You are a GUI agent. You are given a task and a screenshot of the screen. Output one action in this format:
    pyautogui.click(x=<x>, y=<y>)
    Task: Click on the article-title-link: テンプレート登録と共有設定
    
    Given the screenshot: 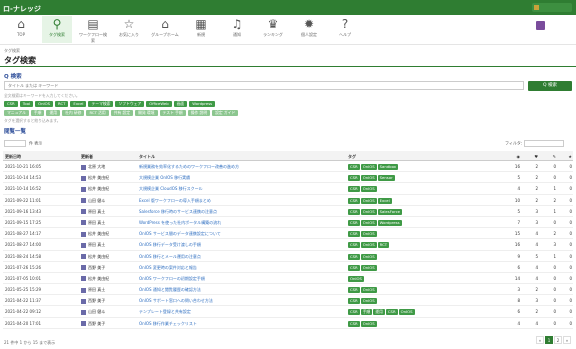 What is the action you would take?
    pyautogui.click(x=239, y=312)
    